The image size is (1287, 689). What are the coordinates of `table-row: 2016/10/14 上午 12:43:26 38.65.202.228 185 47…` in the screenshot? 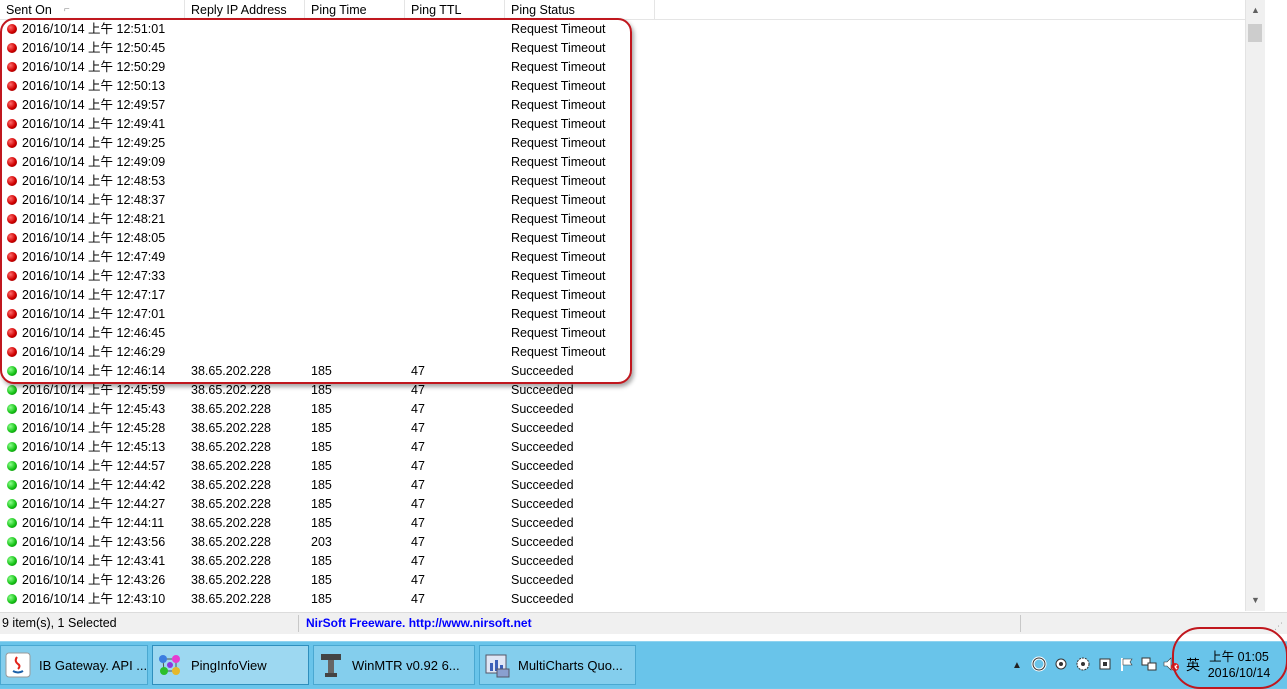 It's located at (622, 580).